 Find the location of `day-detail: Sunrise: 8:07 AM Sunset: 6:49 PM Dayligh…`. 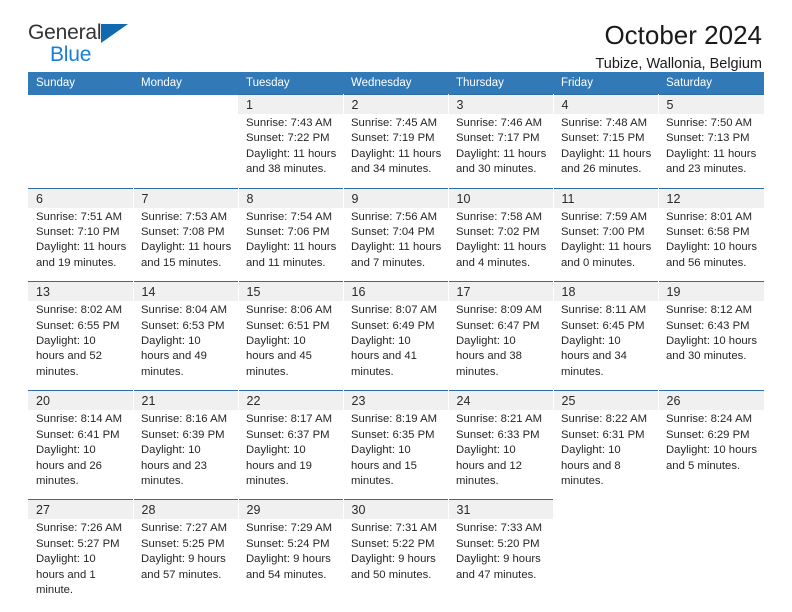

day-detail: Sunrise: 8:07 AM Sunset: 6:49 PM Dayligh… is located at coordinates (395, 346).